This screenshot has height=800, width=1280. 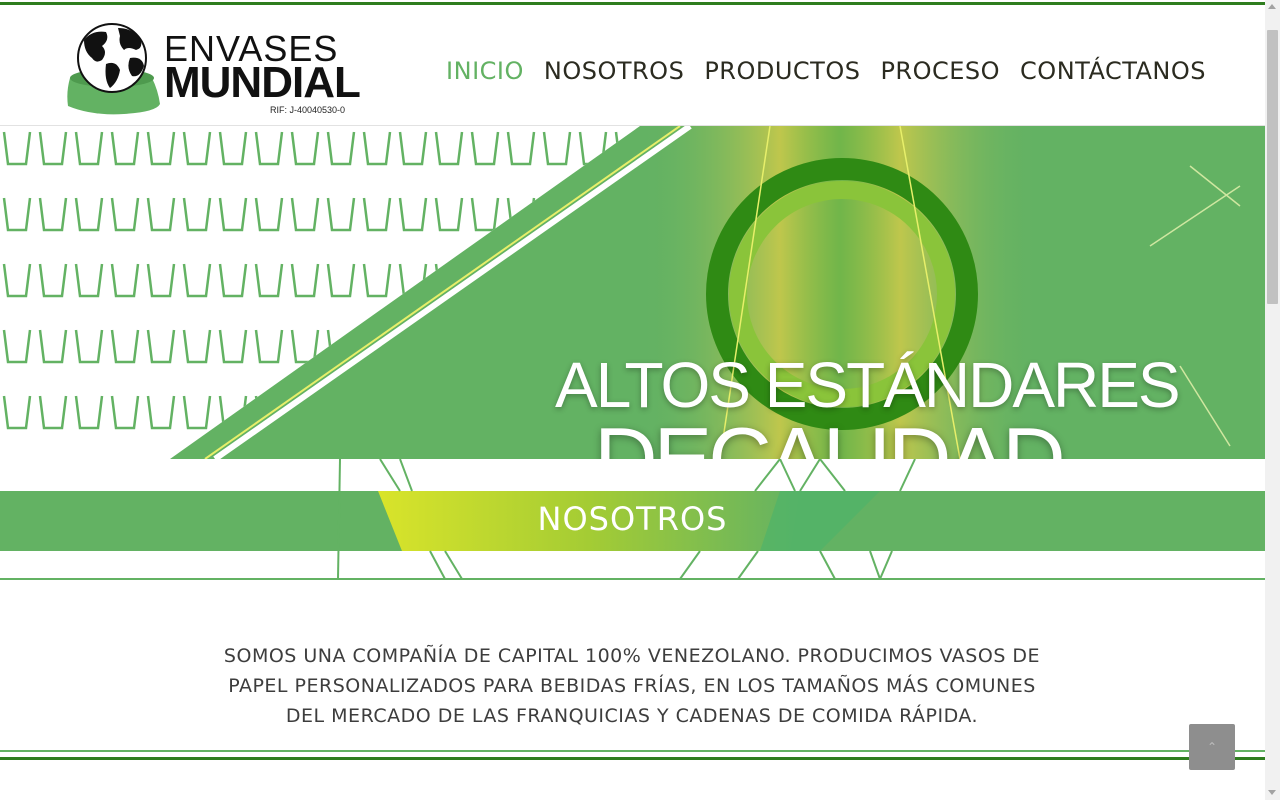 I want to click on nav-item-productos: PRODUCTOS, so click(x=782, y=71).